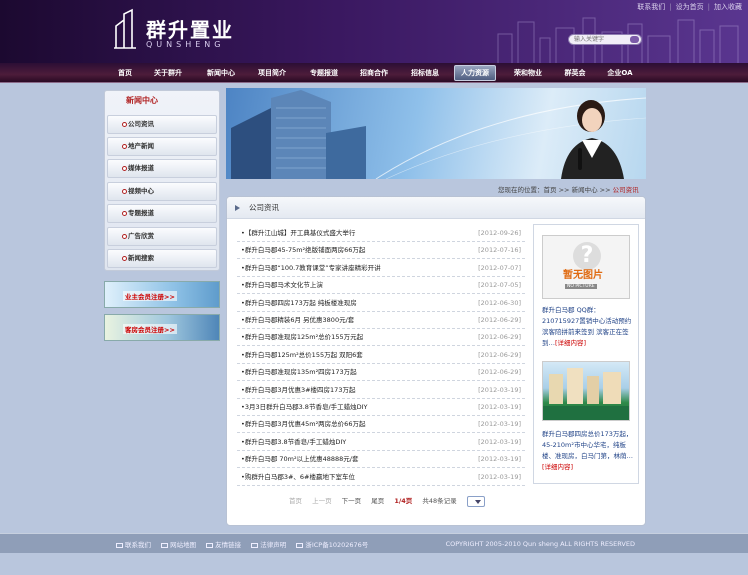 Image resolution: width=748 pixels, height=575 pixels. Describe the element at coordinates (304, 407) in the screenshot. I see `news-title: •3月3日群升白马郡3.8节香皂/手工蜡烛DIY` at that location.